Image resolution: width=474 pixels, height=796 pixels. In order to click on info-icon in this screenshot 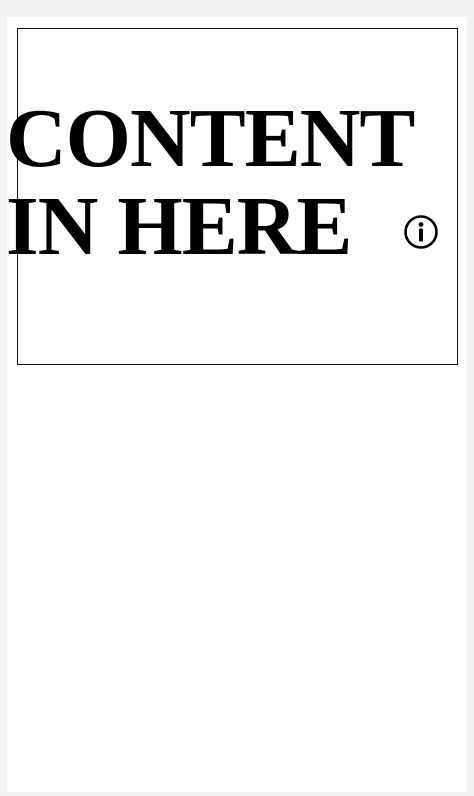, I will do `click(421, 232)`.